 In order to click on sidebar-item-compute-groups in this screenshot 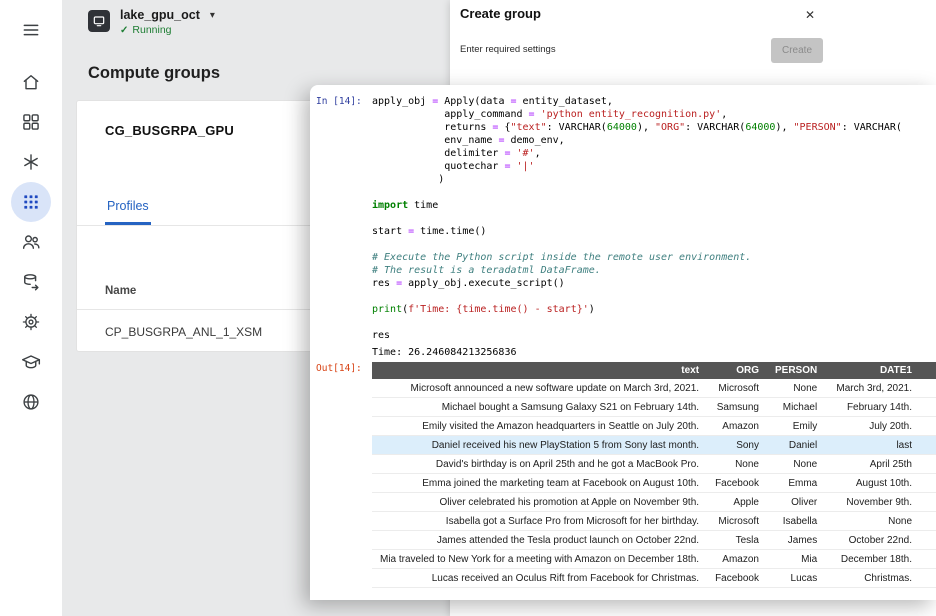, I will do `click(31, 202)`.